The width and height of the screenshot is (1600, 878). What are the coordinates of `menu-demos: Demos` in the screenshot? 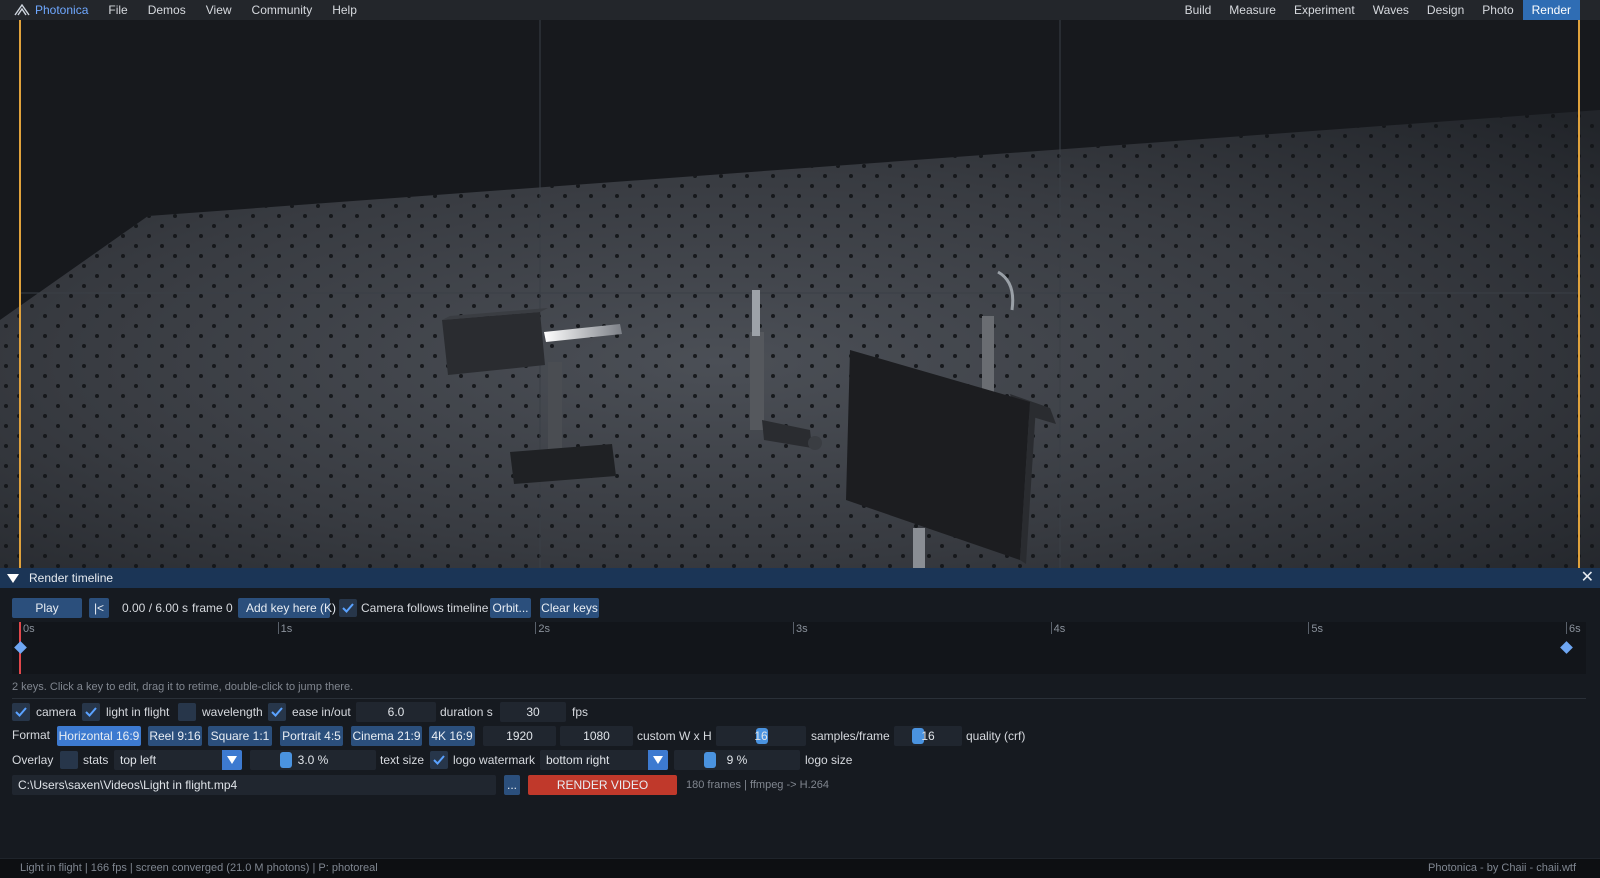 It's located at (167, 10).